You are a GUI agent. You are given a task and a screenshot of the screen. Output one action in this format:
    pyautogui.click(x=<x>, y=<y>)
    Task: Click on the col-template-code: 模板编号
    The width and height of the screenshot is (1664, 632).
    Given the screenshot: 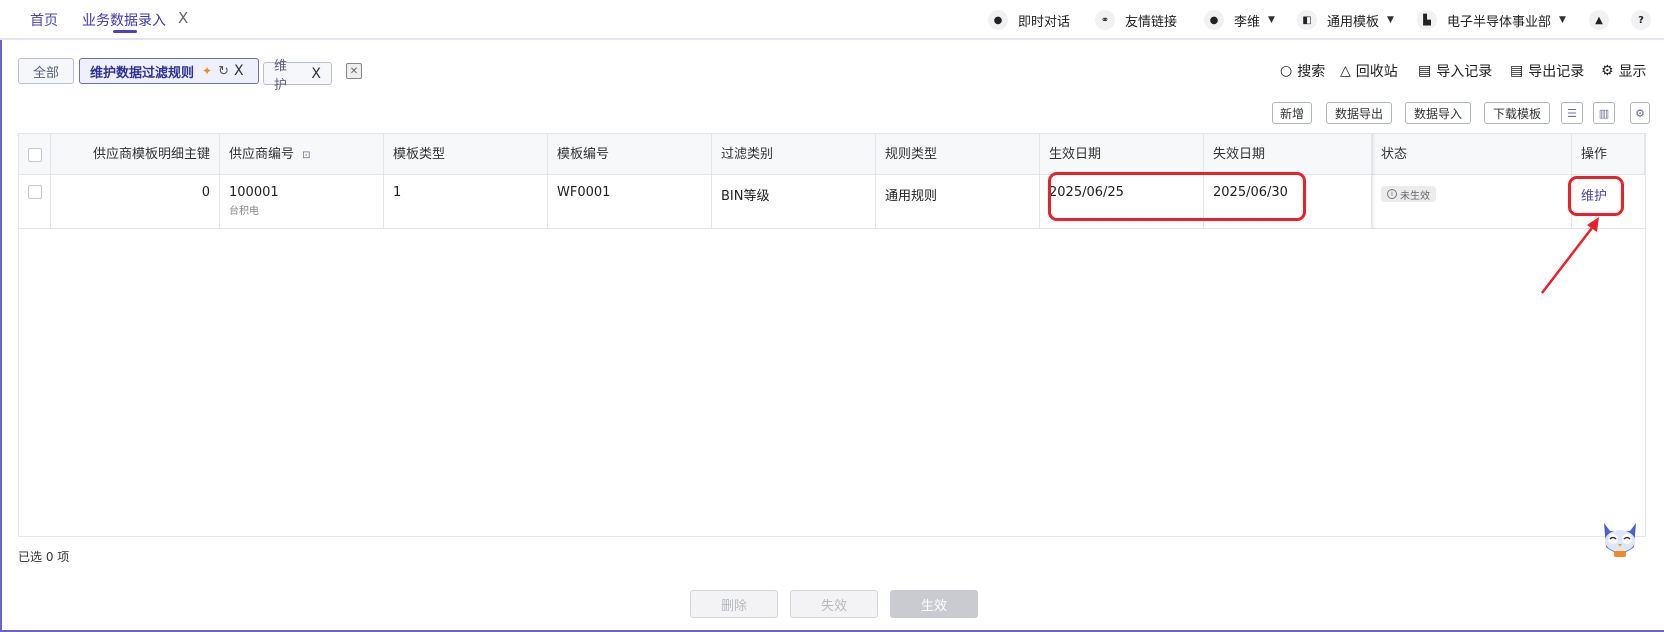 What is the action you would take?
    pyautogui.click(x=630, y=154)
    